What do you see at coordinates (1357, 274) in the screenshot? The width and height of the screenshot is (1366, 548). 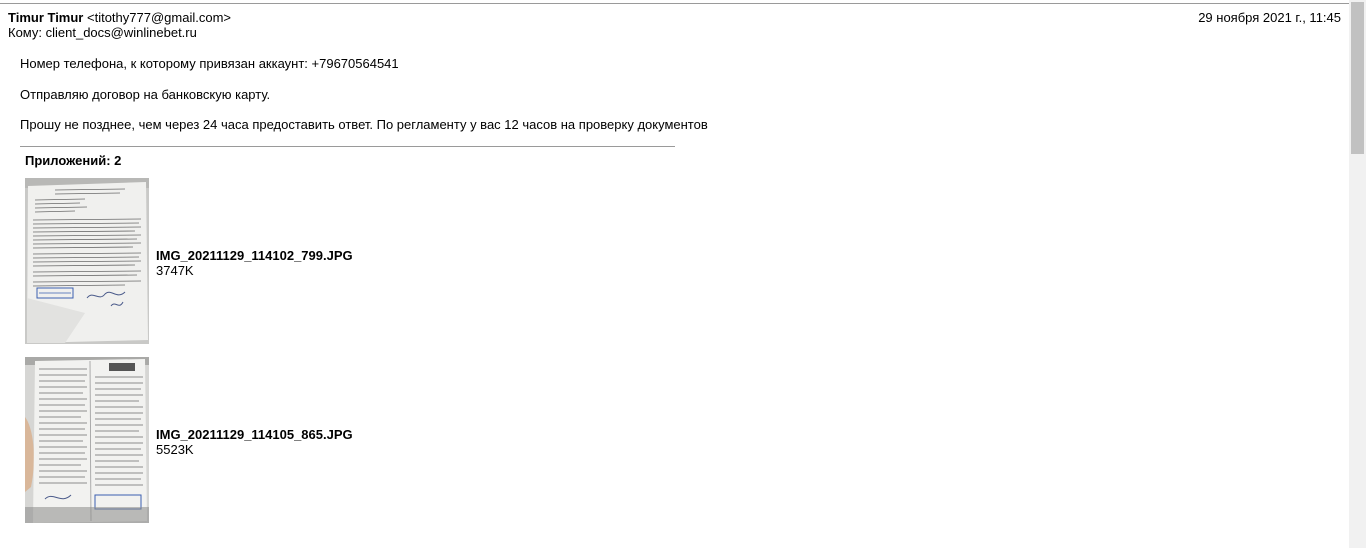 I see `vertical-scrollbar` at bounding box center [1357, 274].